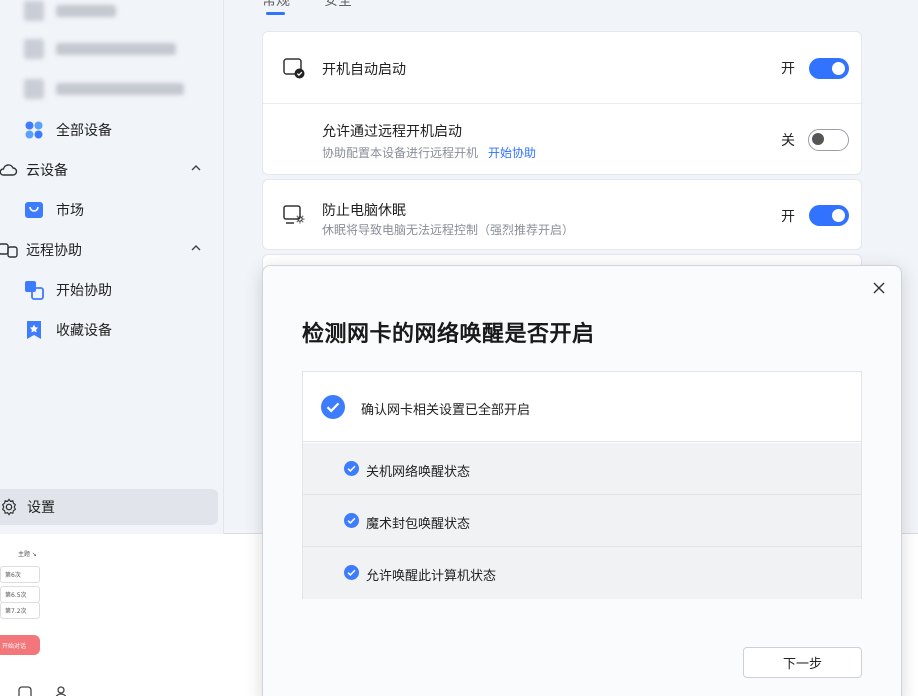 The width and height of the screenshot is (918, 696). What do you see at coordinates (582, 407) in the screenshot?
I see `checklist-main-item: 确认网卡相关设置已全部开启` at bounding box center [582, 407].